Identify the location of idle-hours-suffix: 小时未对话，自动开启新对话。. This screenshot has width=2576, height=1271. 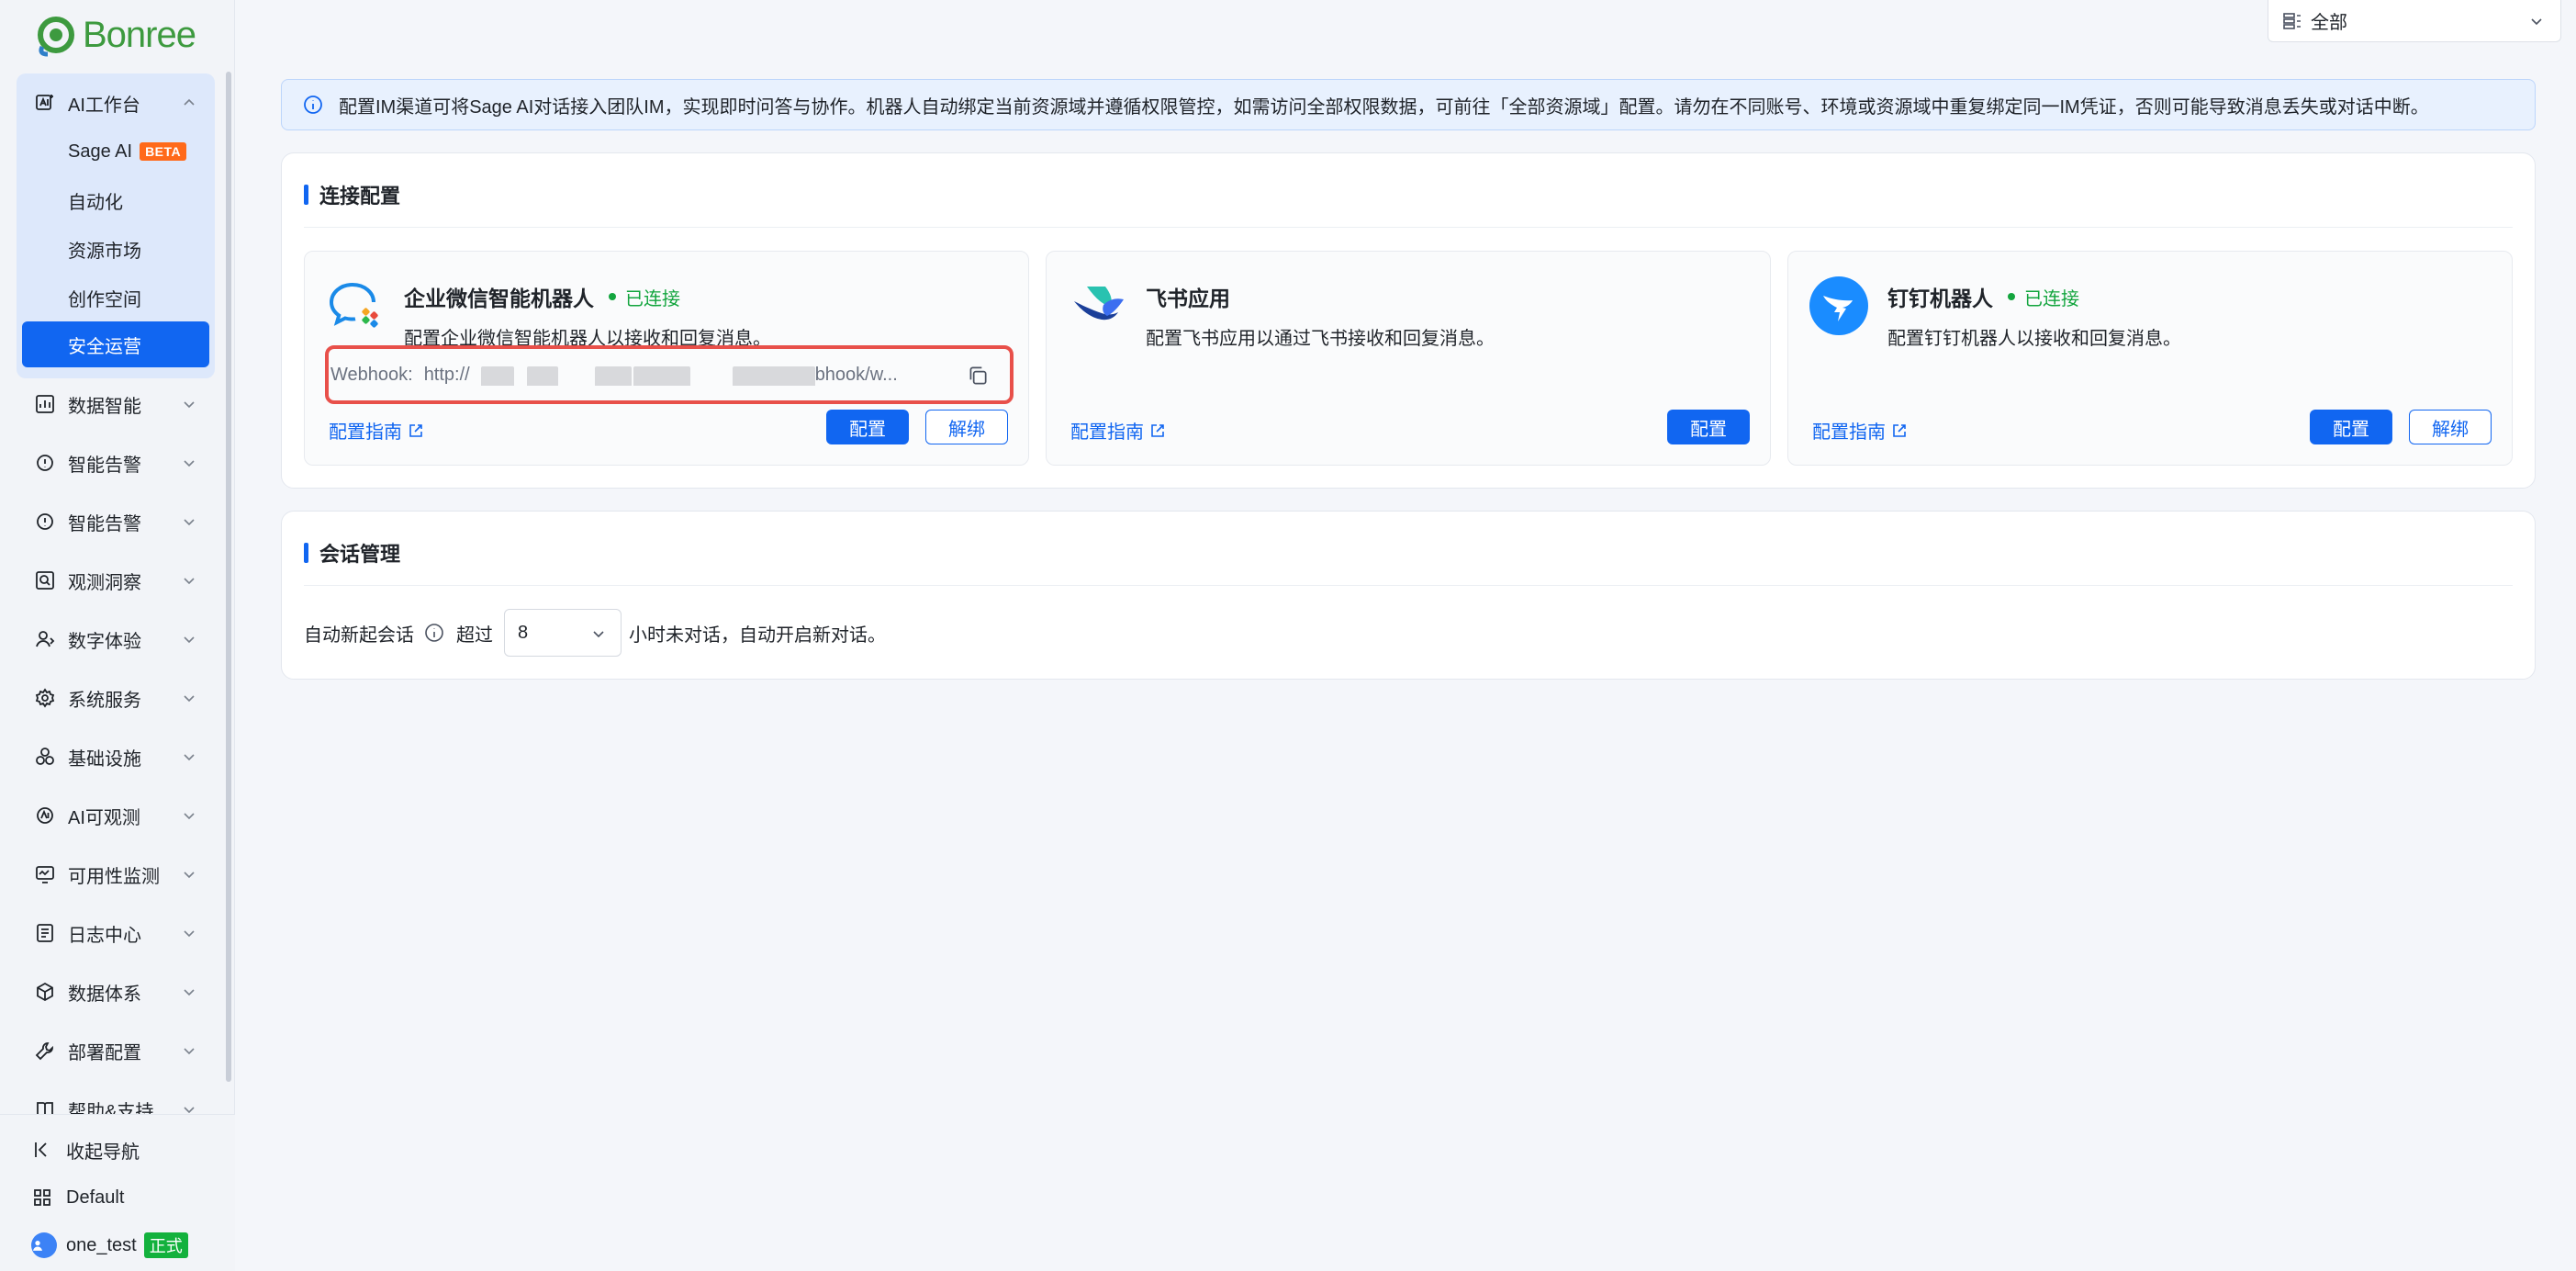
(757, 635).